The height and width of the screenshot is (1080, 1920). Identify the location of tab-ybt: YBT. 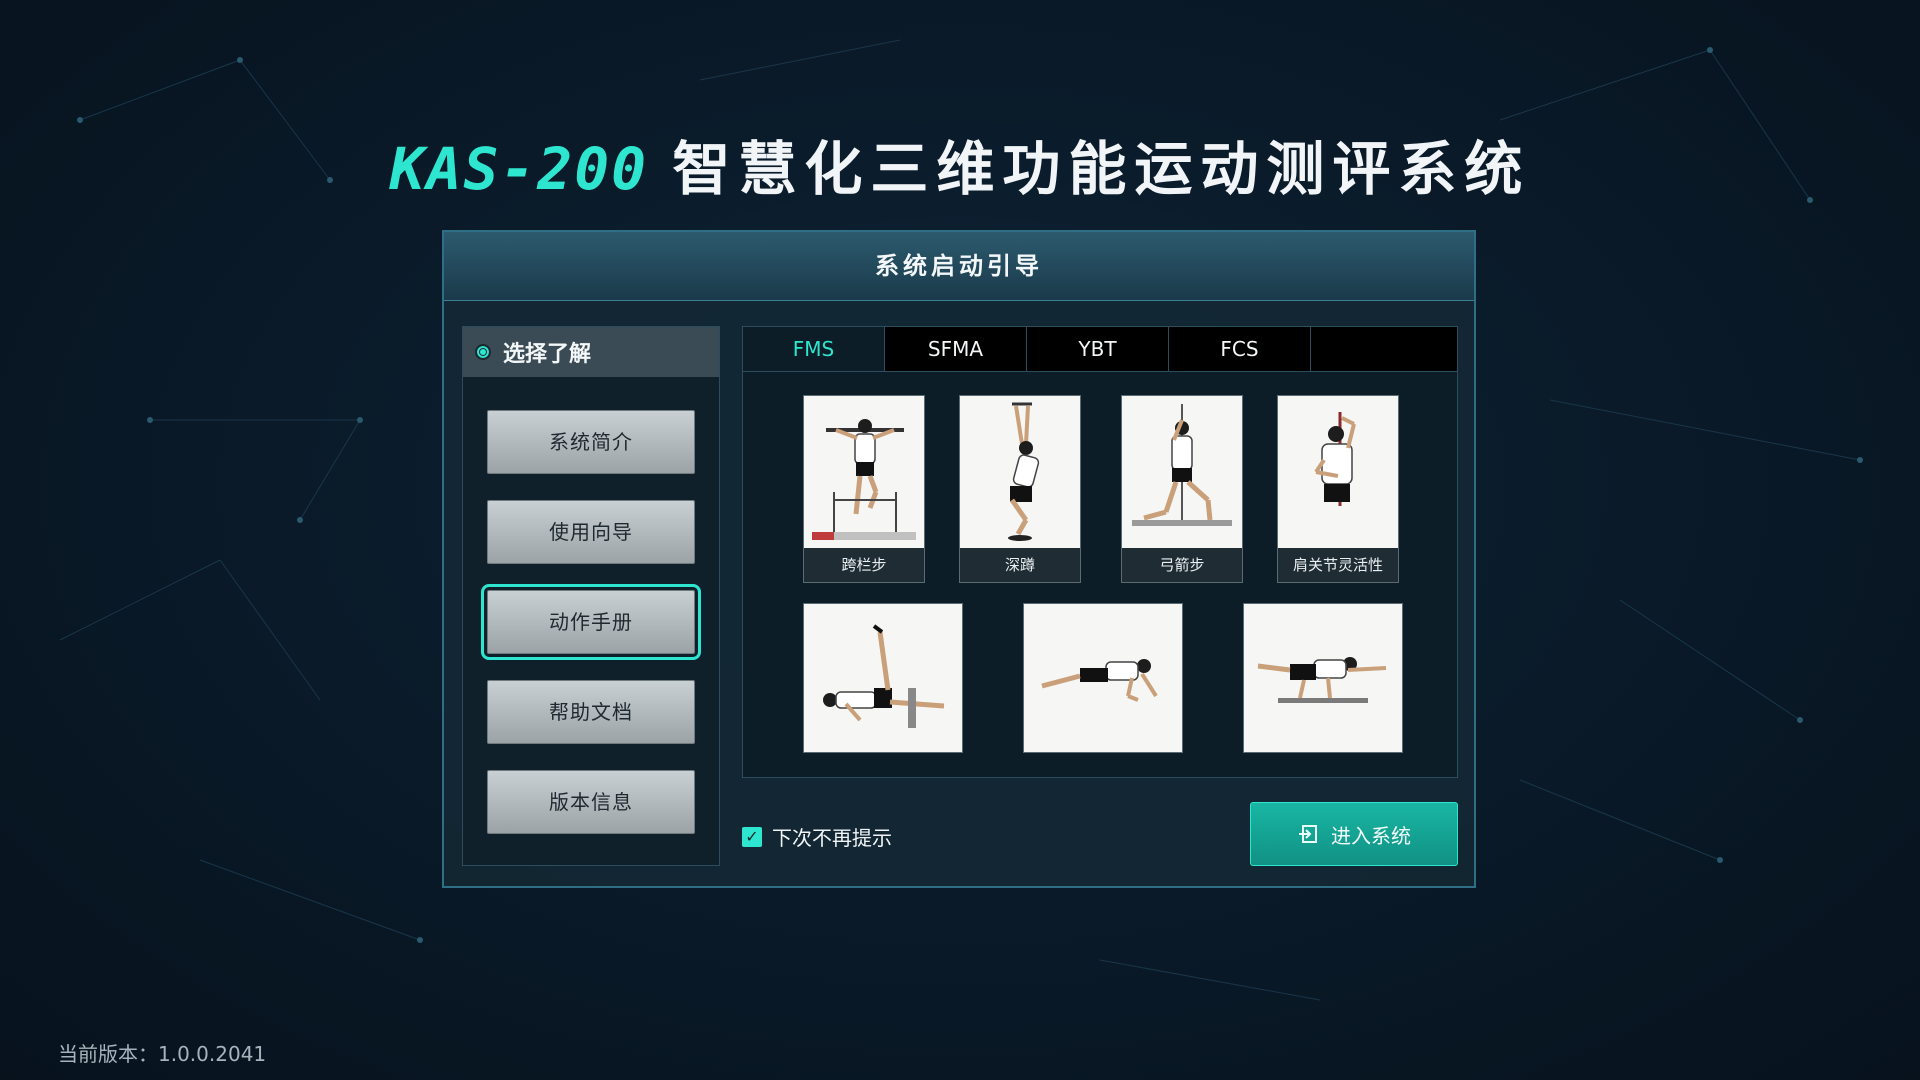
(1098, 349).